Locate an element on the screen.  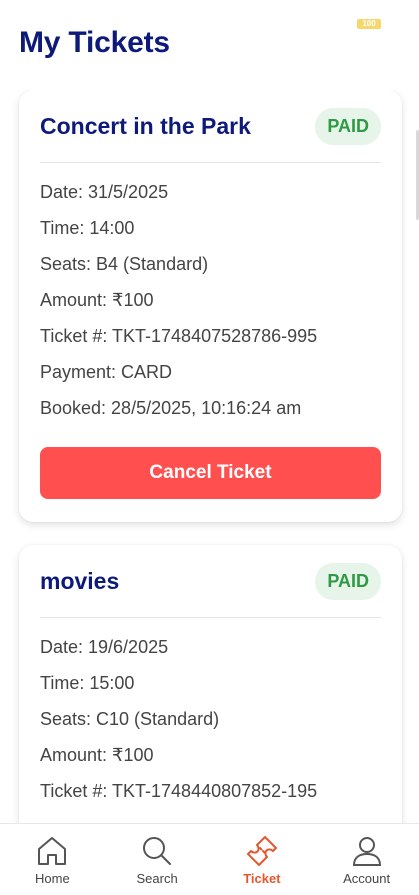
ticket-seats: Seats: C10 (Standard) is located at coordinates (130, 719).